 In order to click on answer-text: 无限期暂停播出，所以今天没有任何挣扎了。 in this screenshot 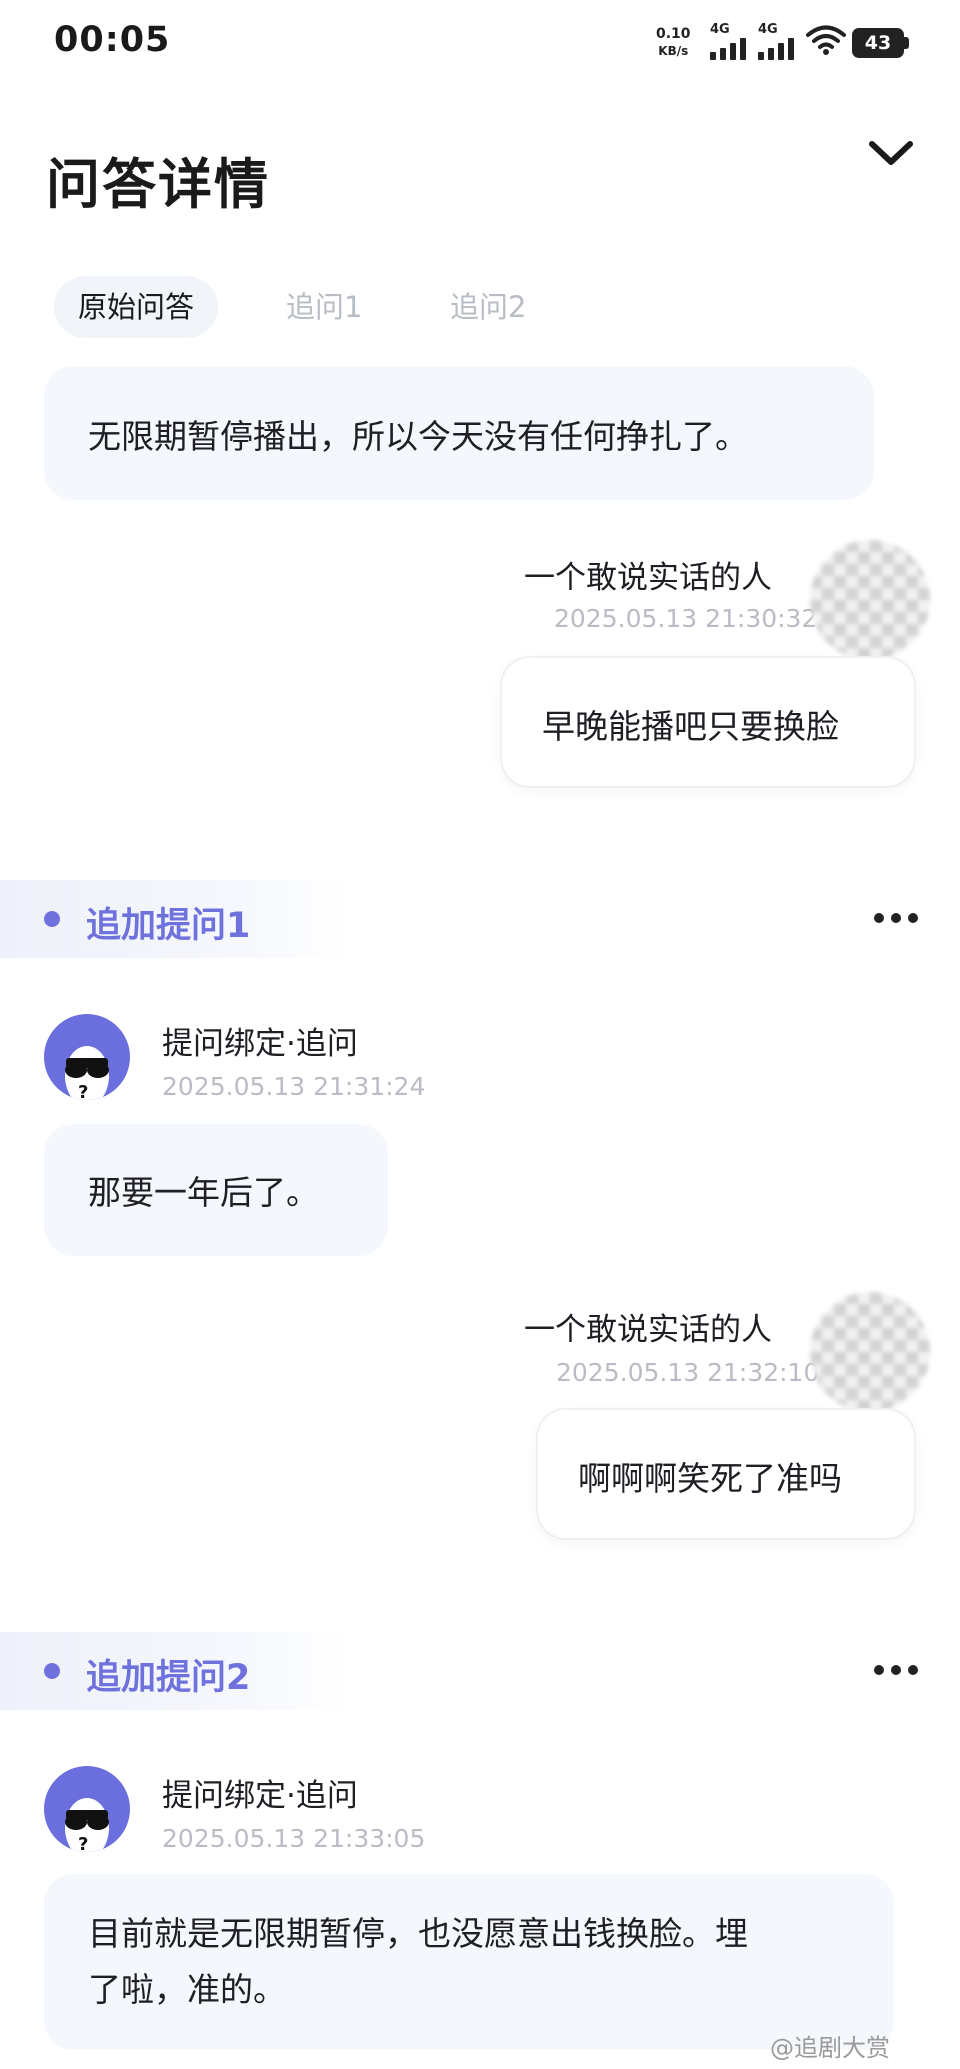, I will do `click(418, 436)`.